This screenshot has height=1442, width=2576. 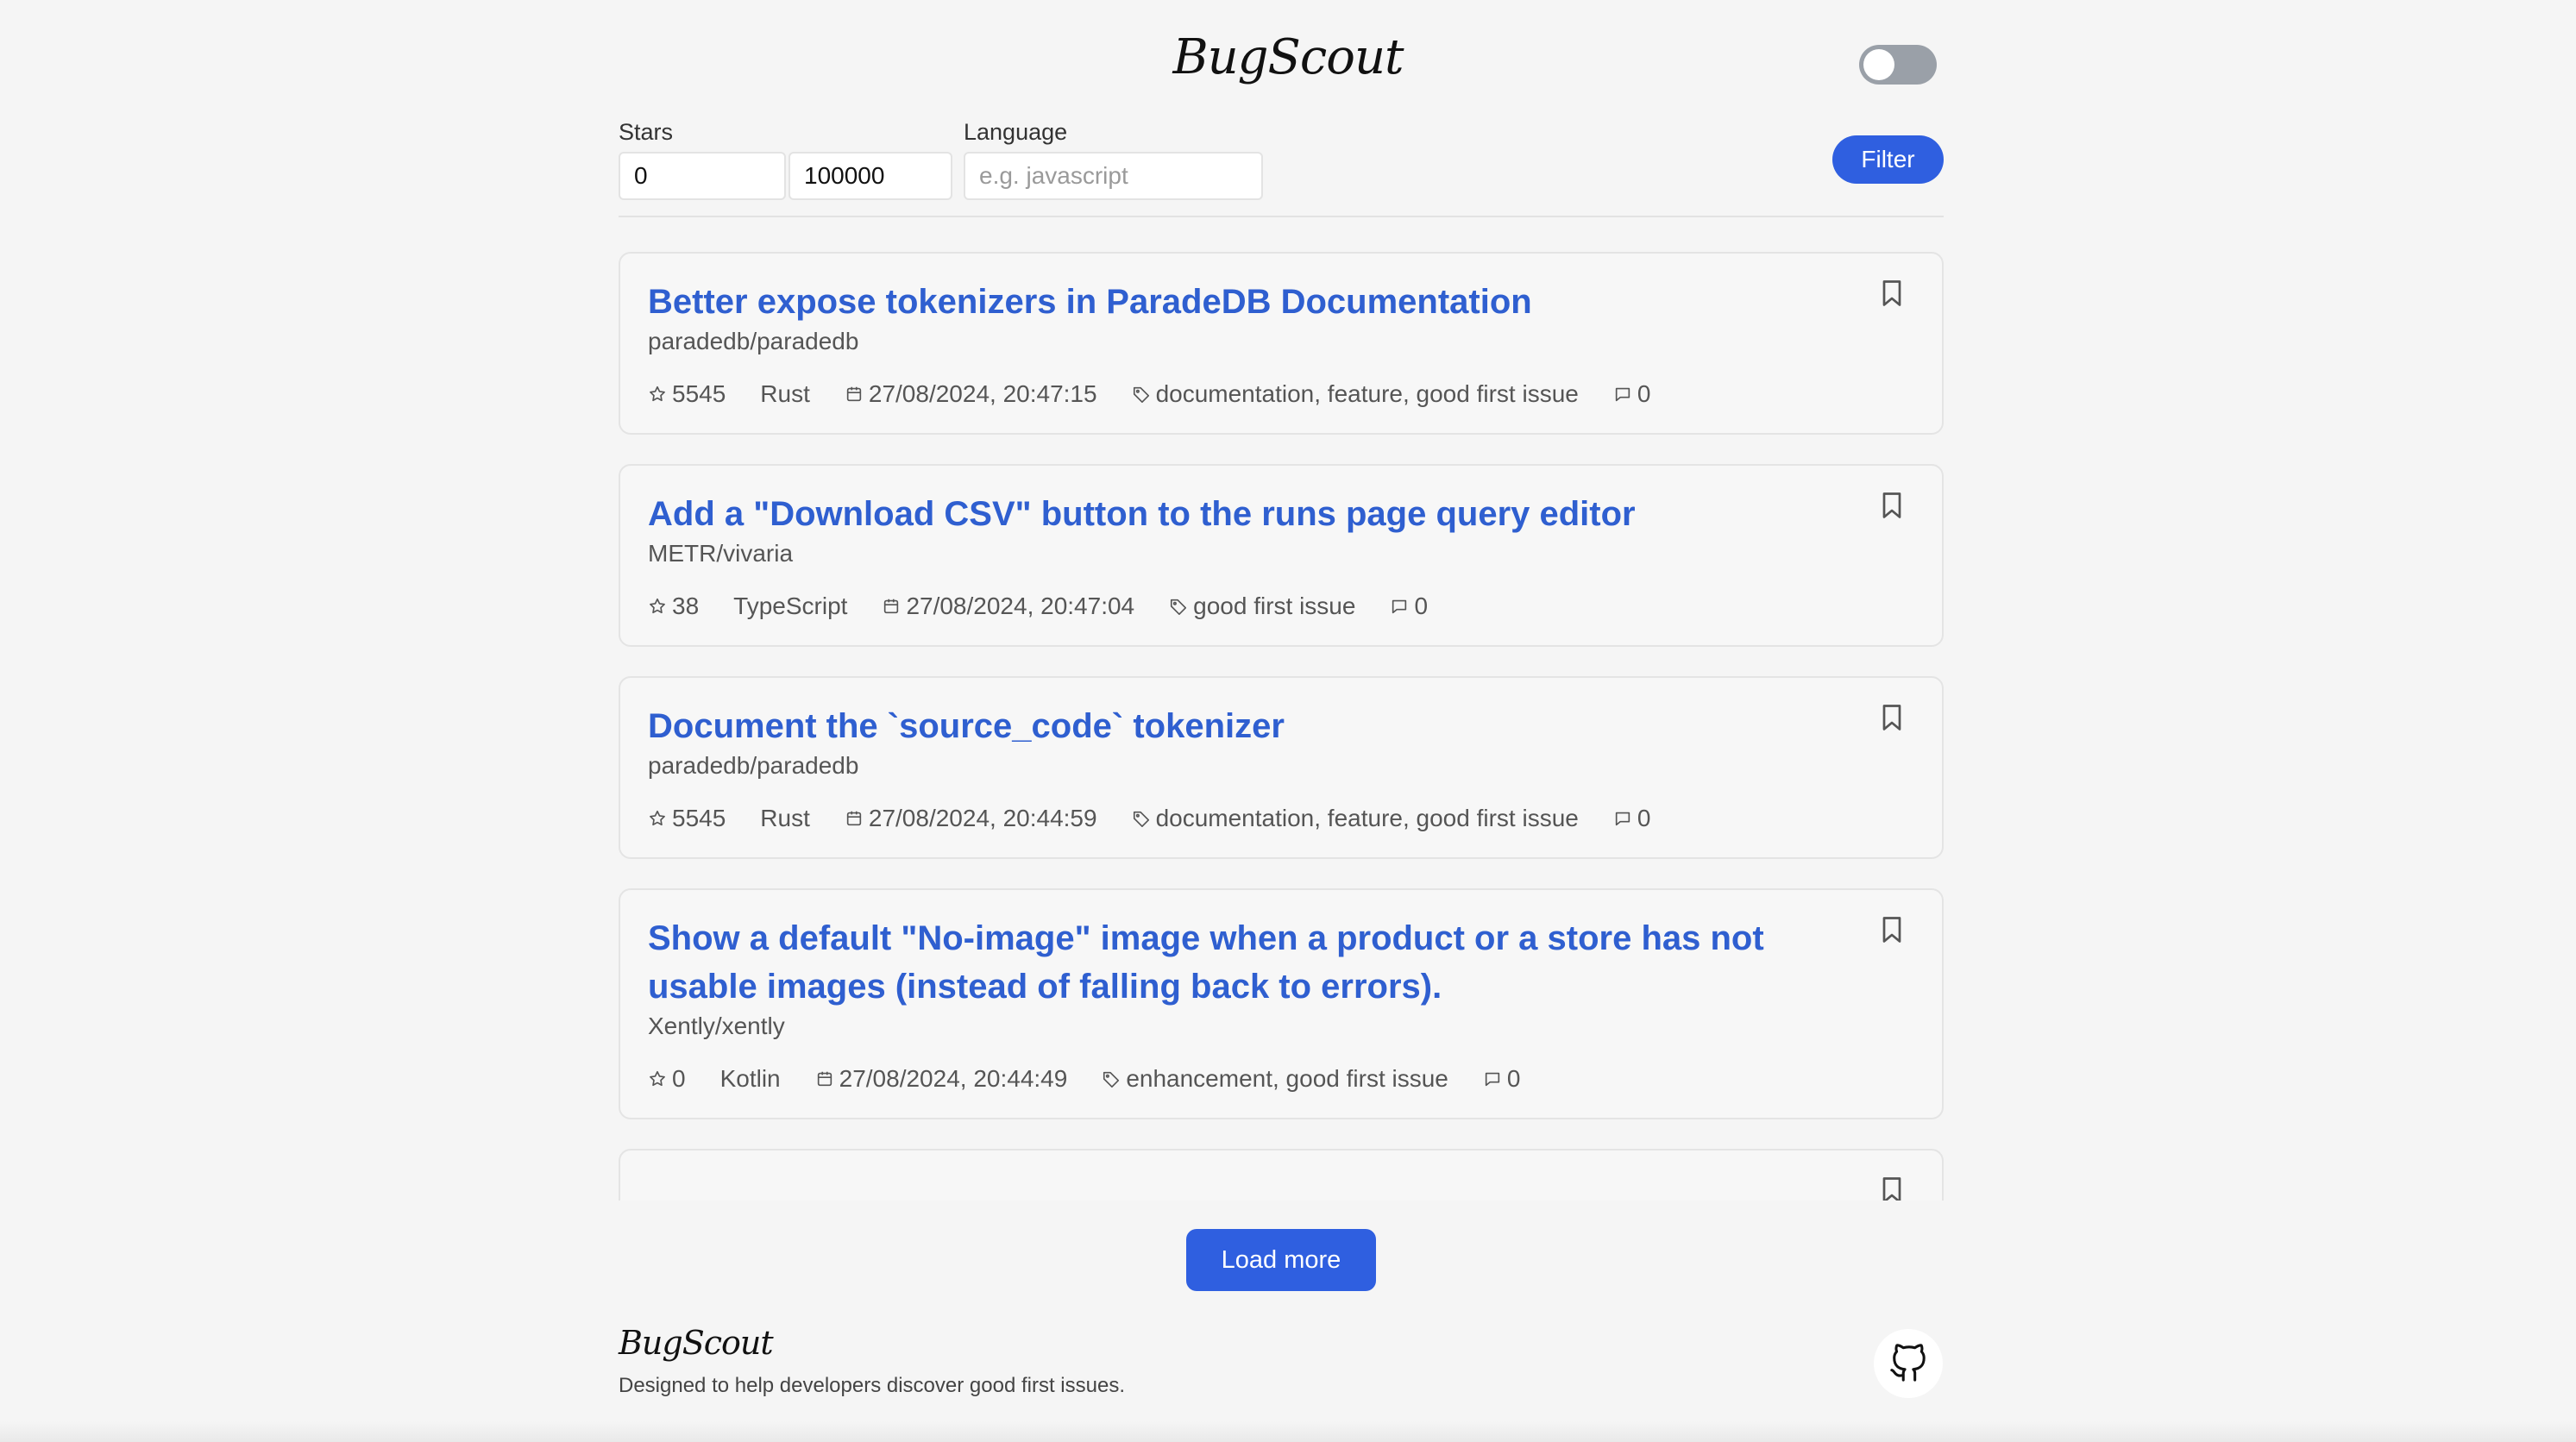 I want to click on issue-card-partial, so click(x=1281, y=1175).